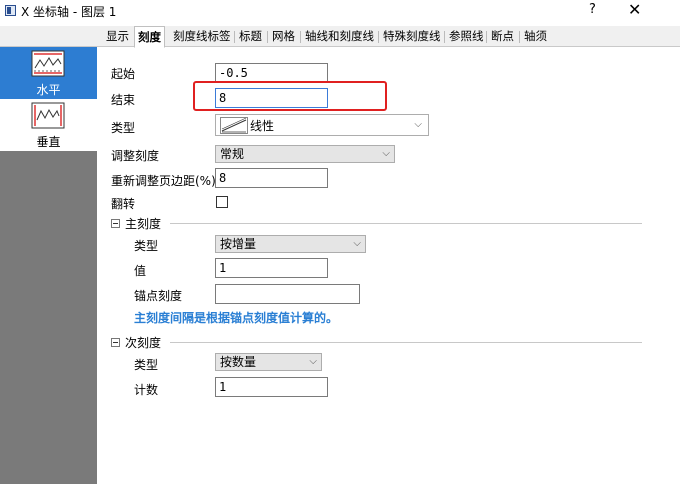 This screenshot has height=484, width=680. What do you see at coordinates (123, 74) in the screenshot?
I see `start-label: 起始` at bounding box center [123, 74].